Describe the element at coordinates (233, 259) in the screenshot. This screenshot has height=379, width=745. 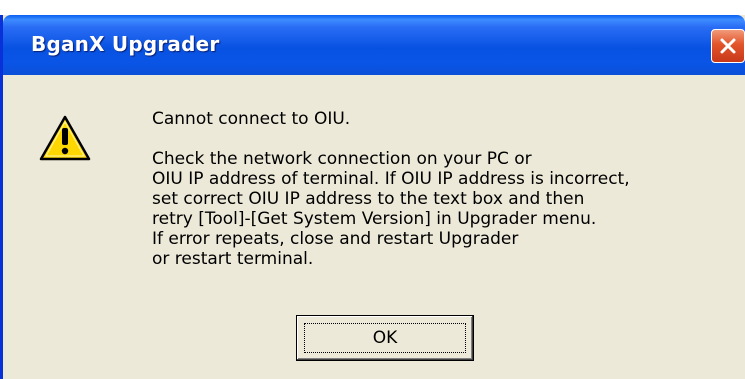
I see `message-line: or restart terminal.` at that location.